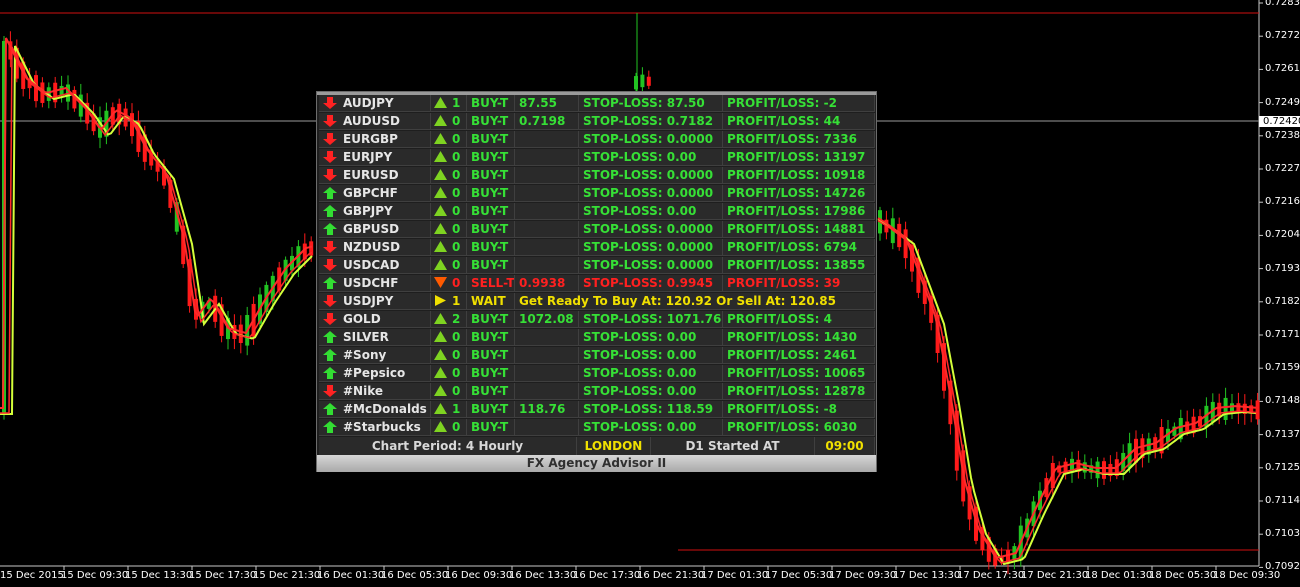  What do you see at coordinates (1119, 575) in the screenshot?
I see `time-tick-label: 18 Dec 01:30` at bounding box center [1119, 575].